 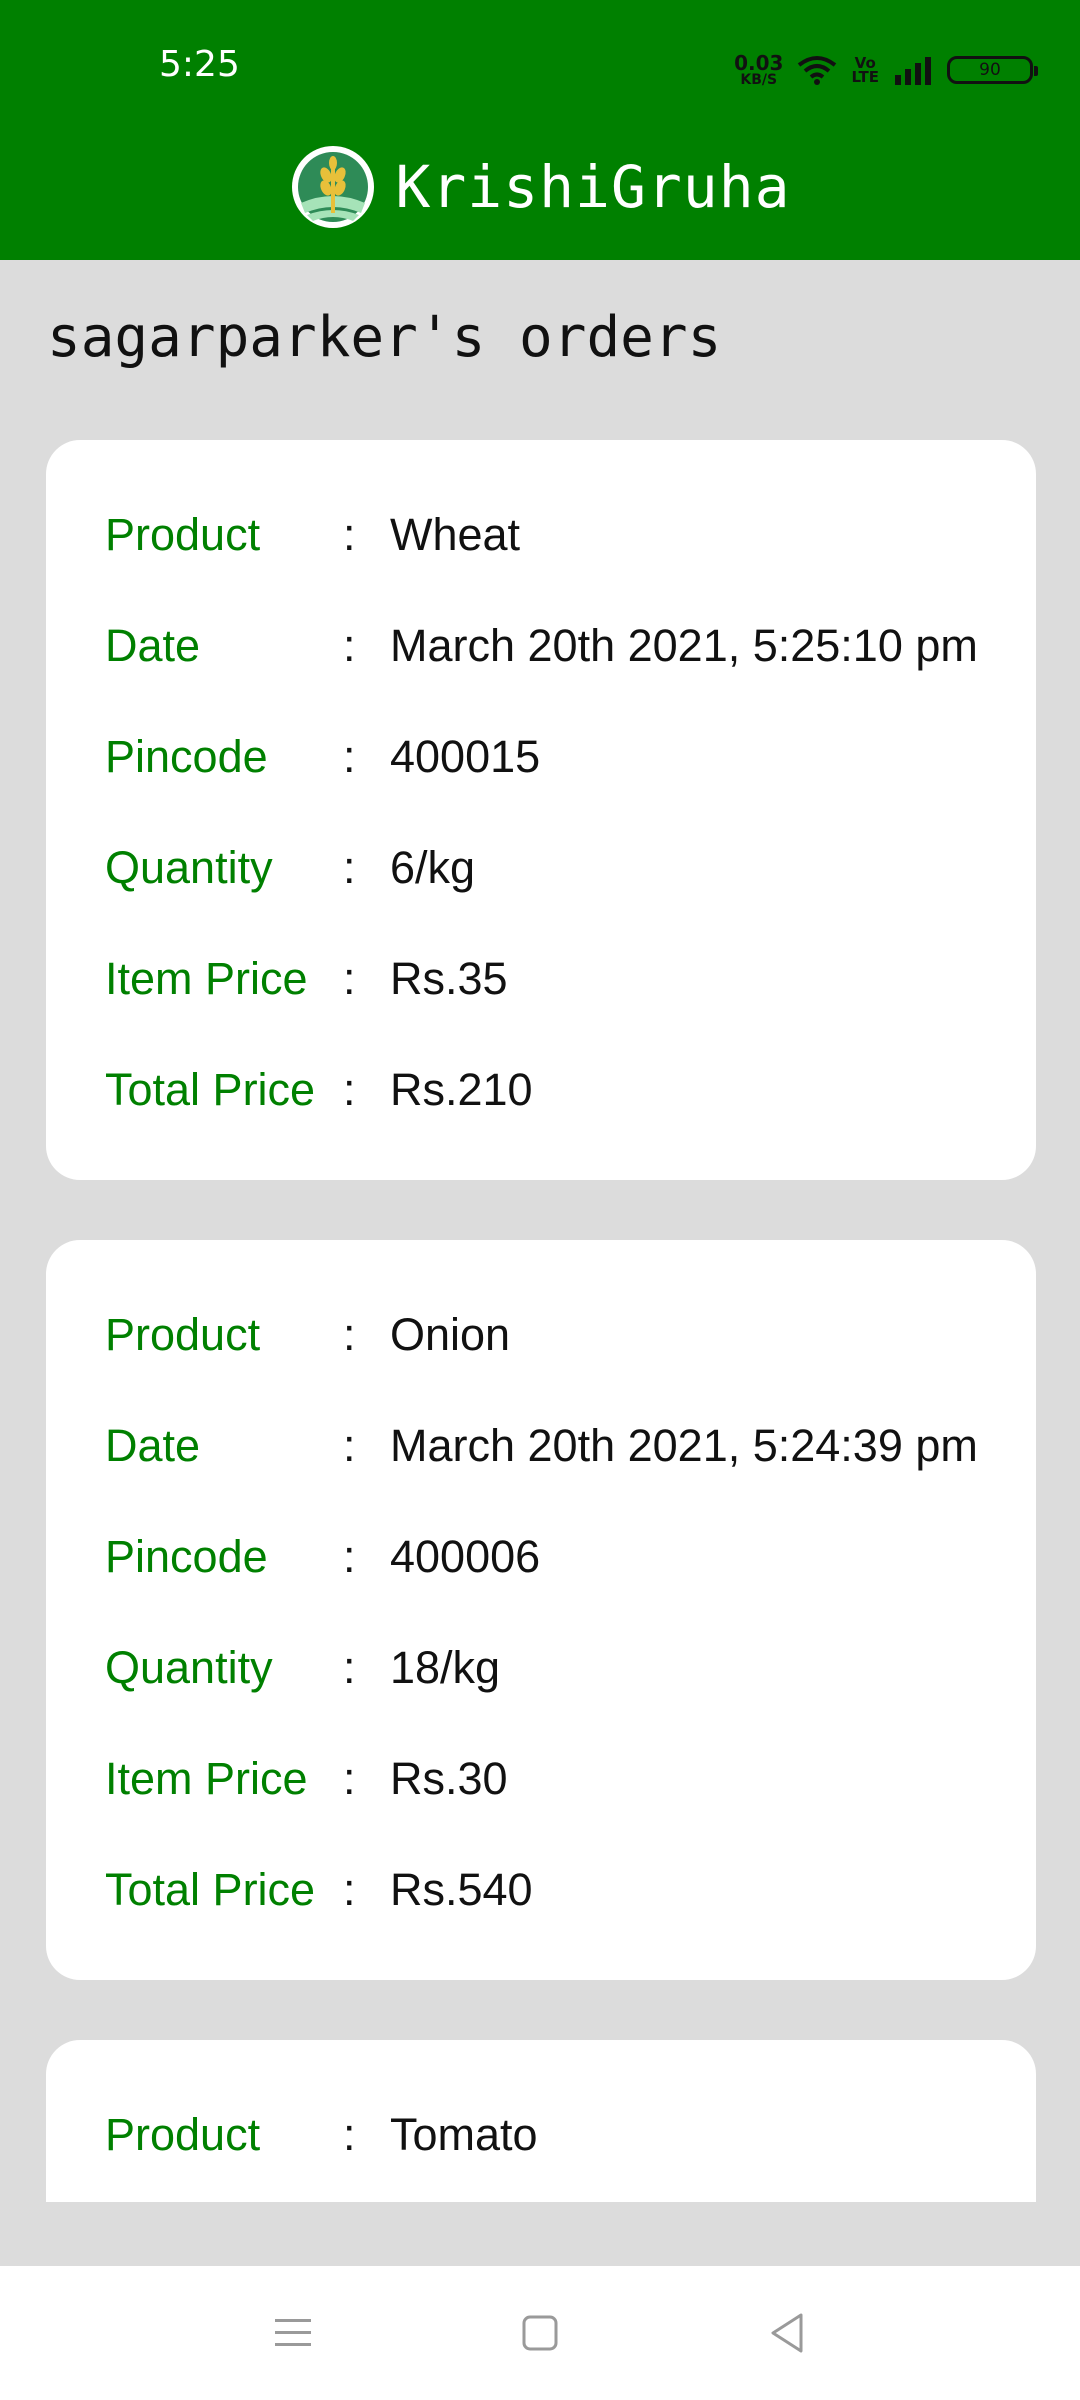 I want to click on order-row-quantity: Quantity : 18/kg, so click(x=570, y=1667).